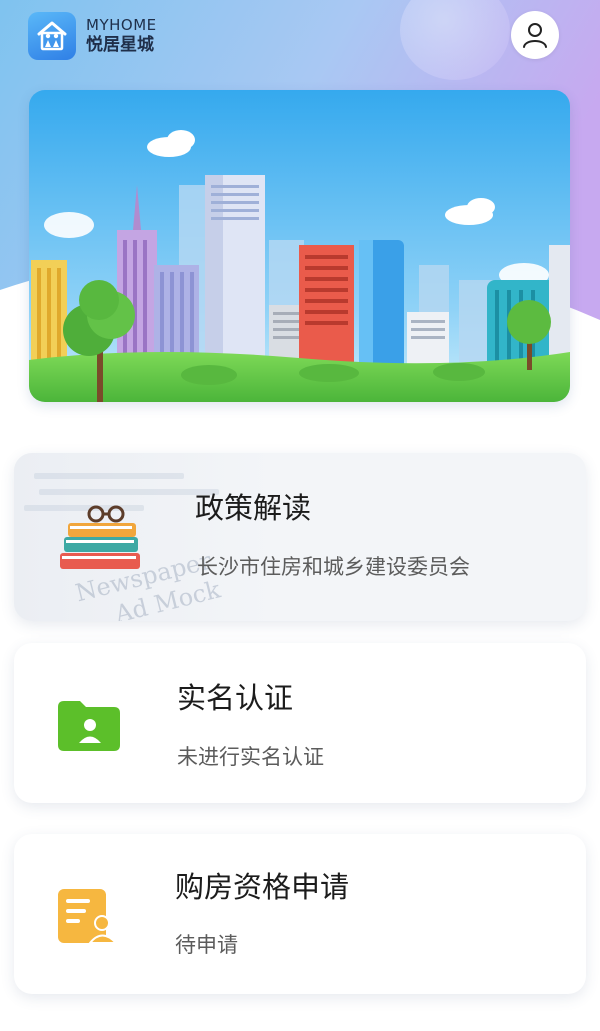 The width and height of the screenshot is (600, 1031). I want to click on brand-logo: MYHOME 悦居星城, so click(92, 36).